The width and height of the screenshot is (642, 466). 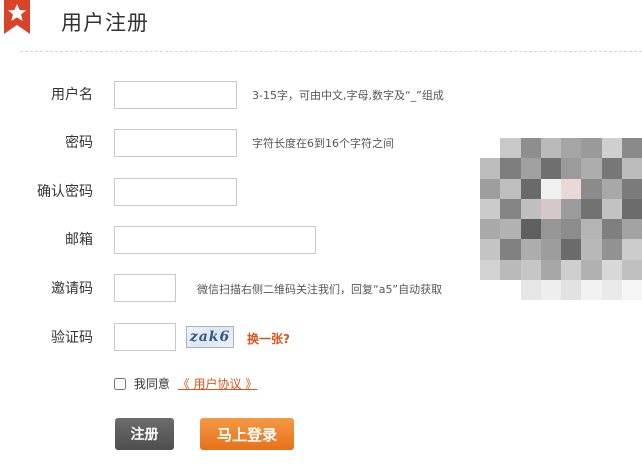 I want to click on page-title: 用户注册, so click(x=105, y=23).